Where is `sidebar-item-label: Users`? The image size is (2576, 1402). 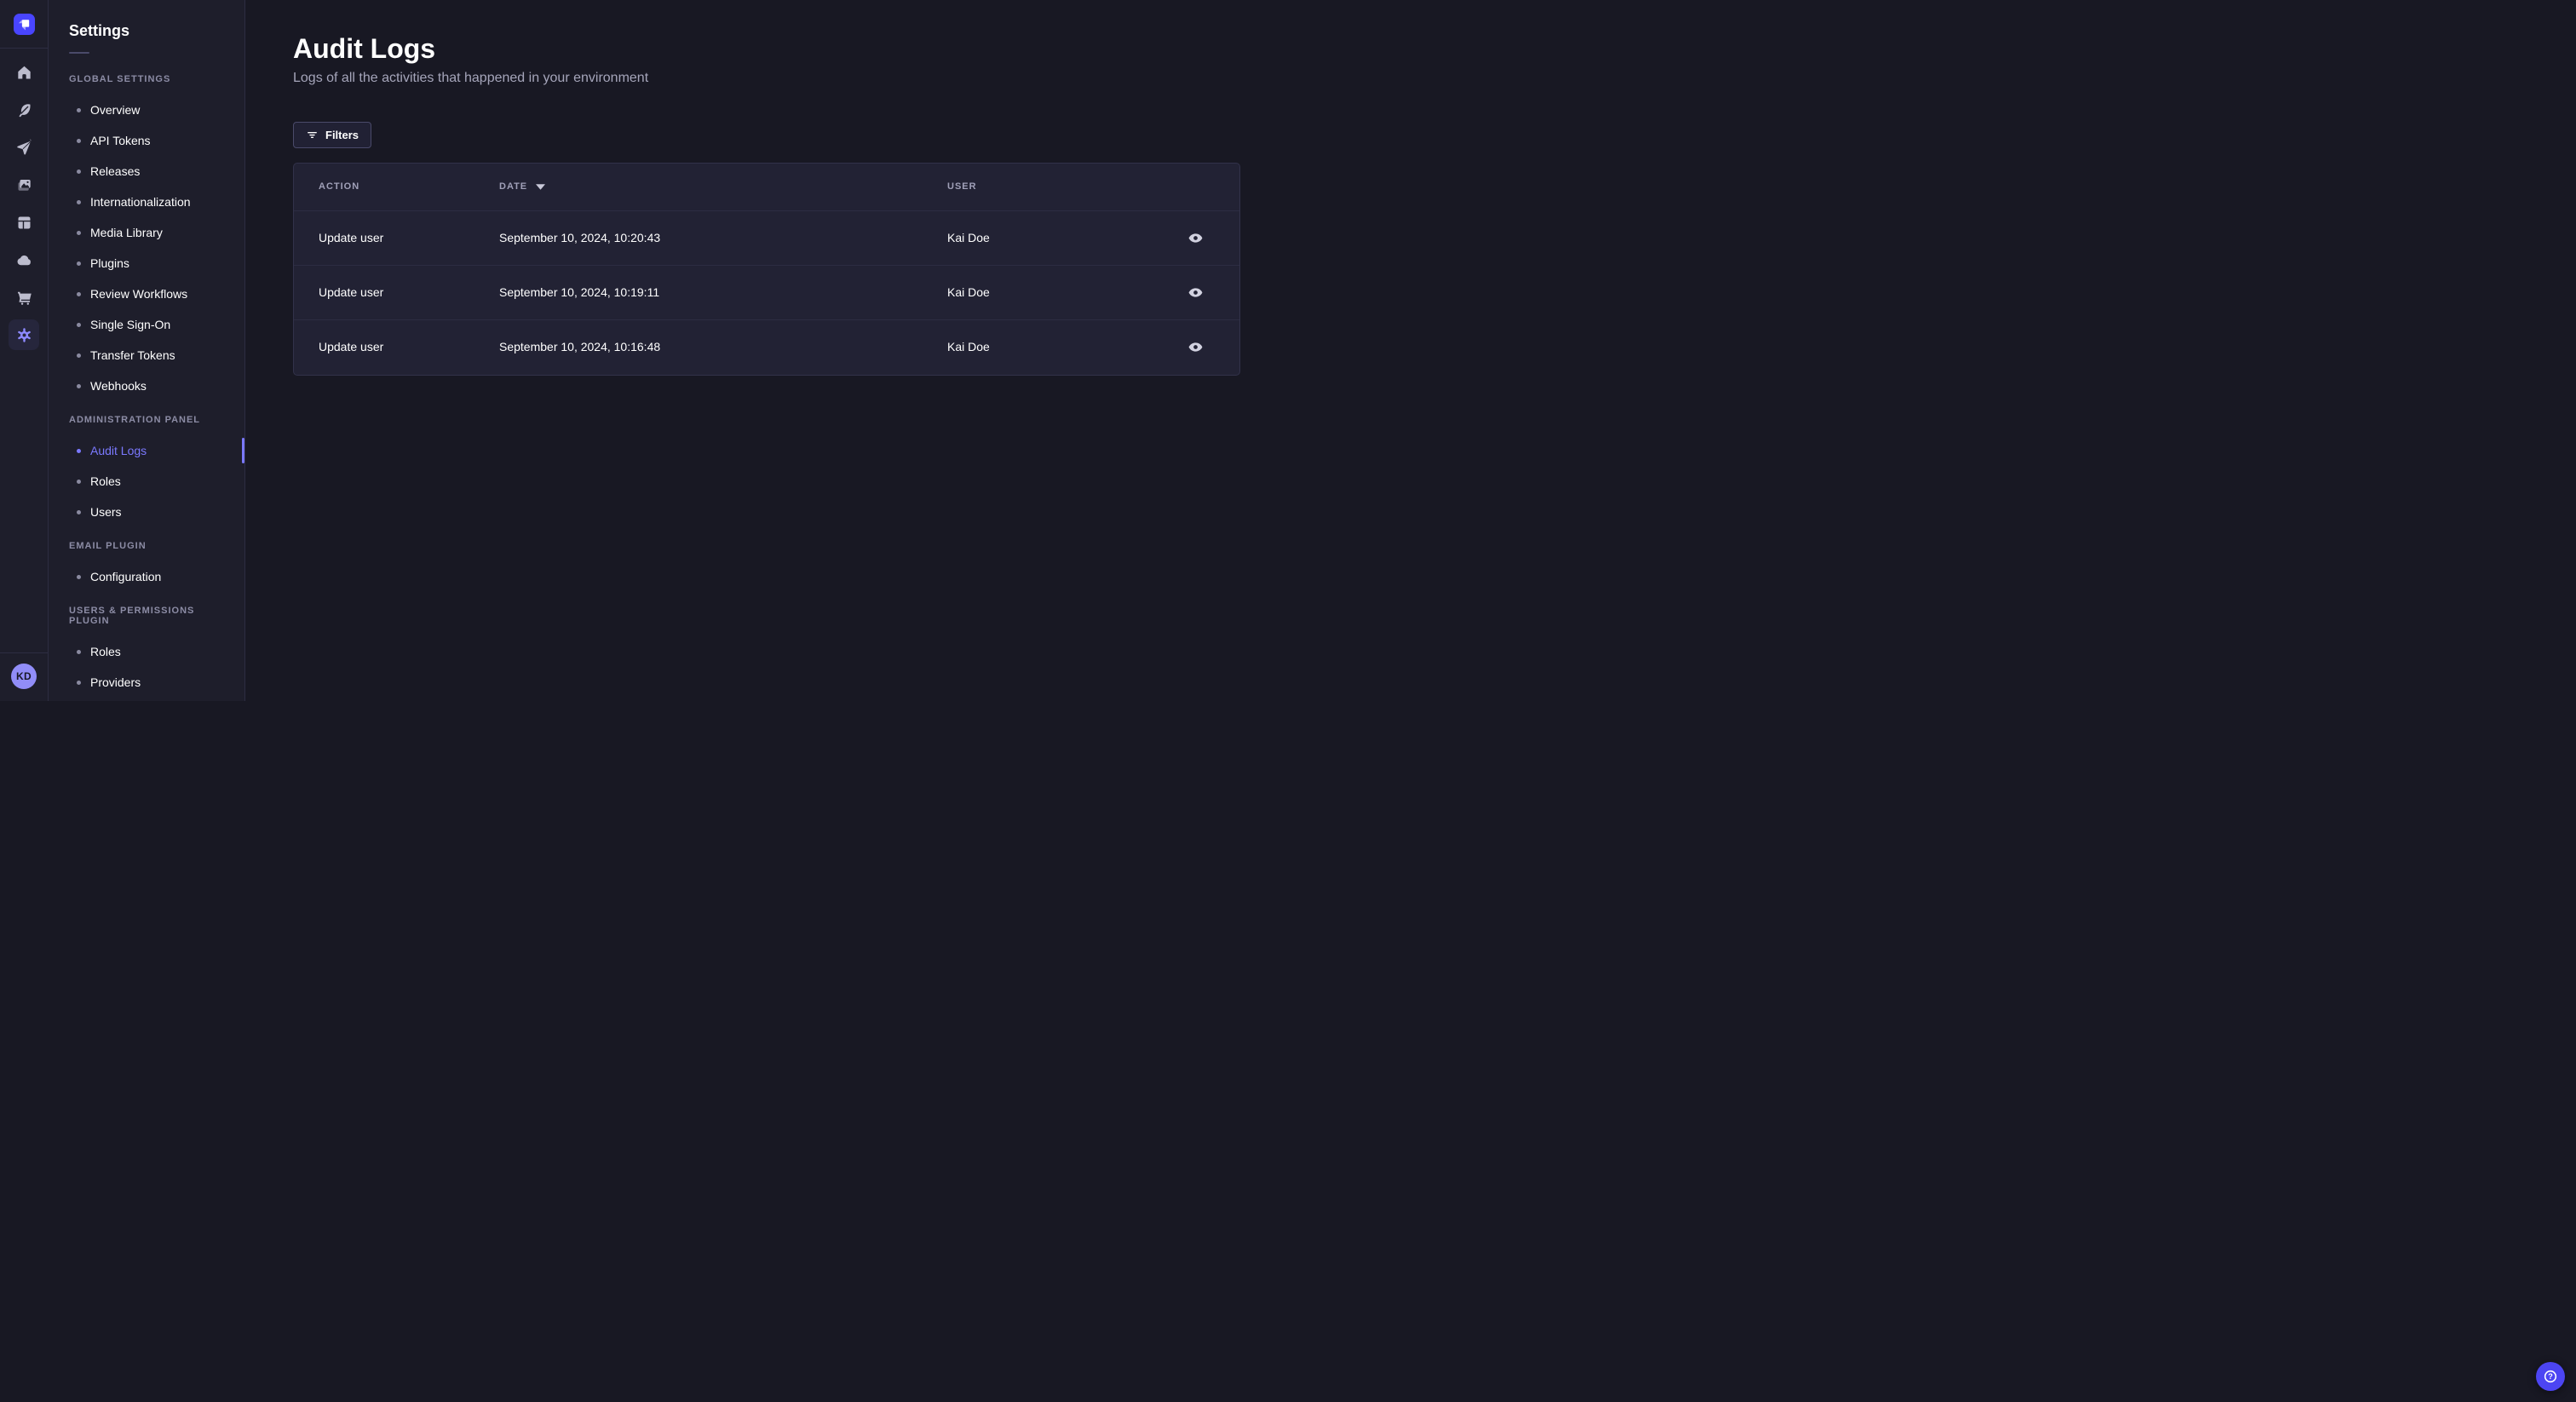
sidebar-item-label: Users is located at coordinates (106, 512).